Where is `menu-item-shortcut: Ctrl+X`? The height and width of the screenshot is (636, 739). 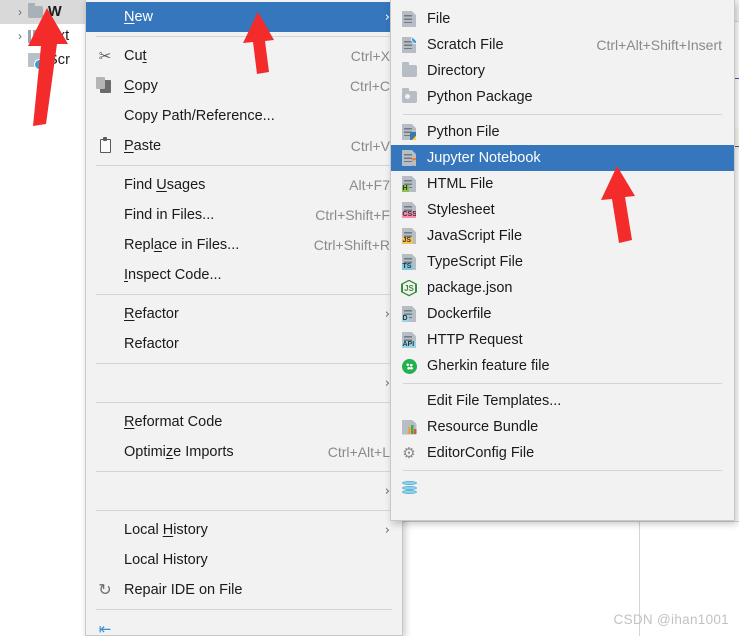 menu-item-shortcut: Ctrl+X is located at coordinates (370, 56).